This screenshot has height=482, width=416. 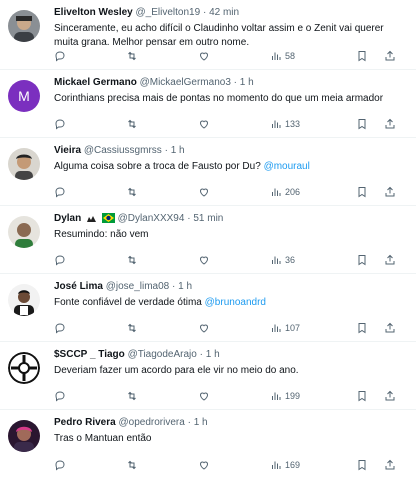 What do you see at coordinates (89, 354) in the screenshot?
I see `author-name: $SCCP _ Tiago` at bounding box center [89, 354].